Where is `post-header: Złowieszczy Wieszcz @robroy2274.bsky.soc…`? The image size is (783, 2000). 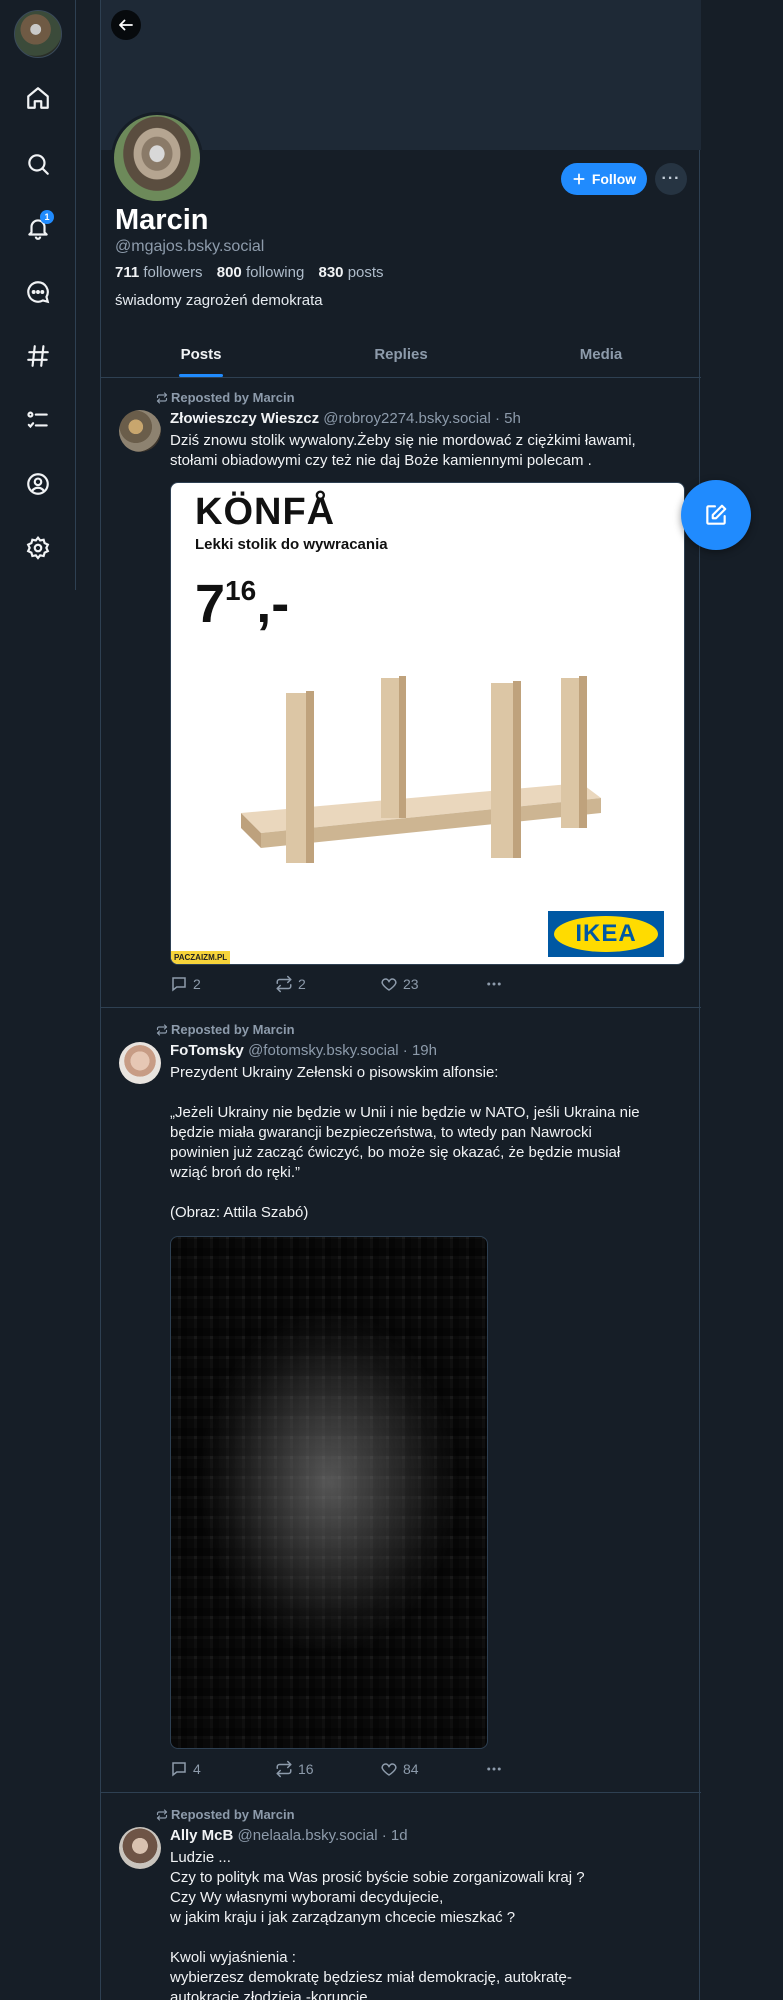 post-header: Złowieszczy Wieszcz @robroy2274.bsky.soc… is located at coordinates (345, 418).